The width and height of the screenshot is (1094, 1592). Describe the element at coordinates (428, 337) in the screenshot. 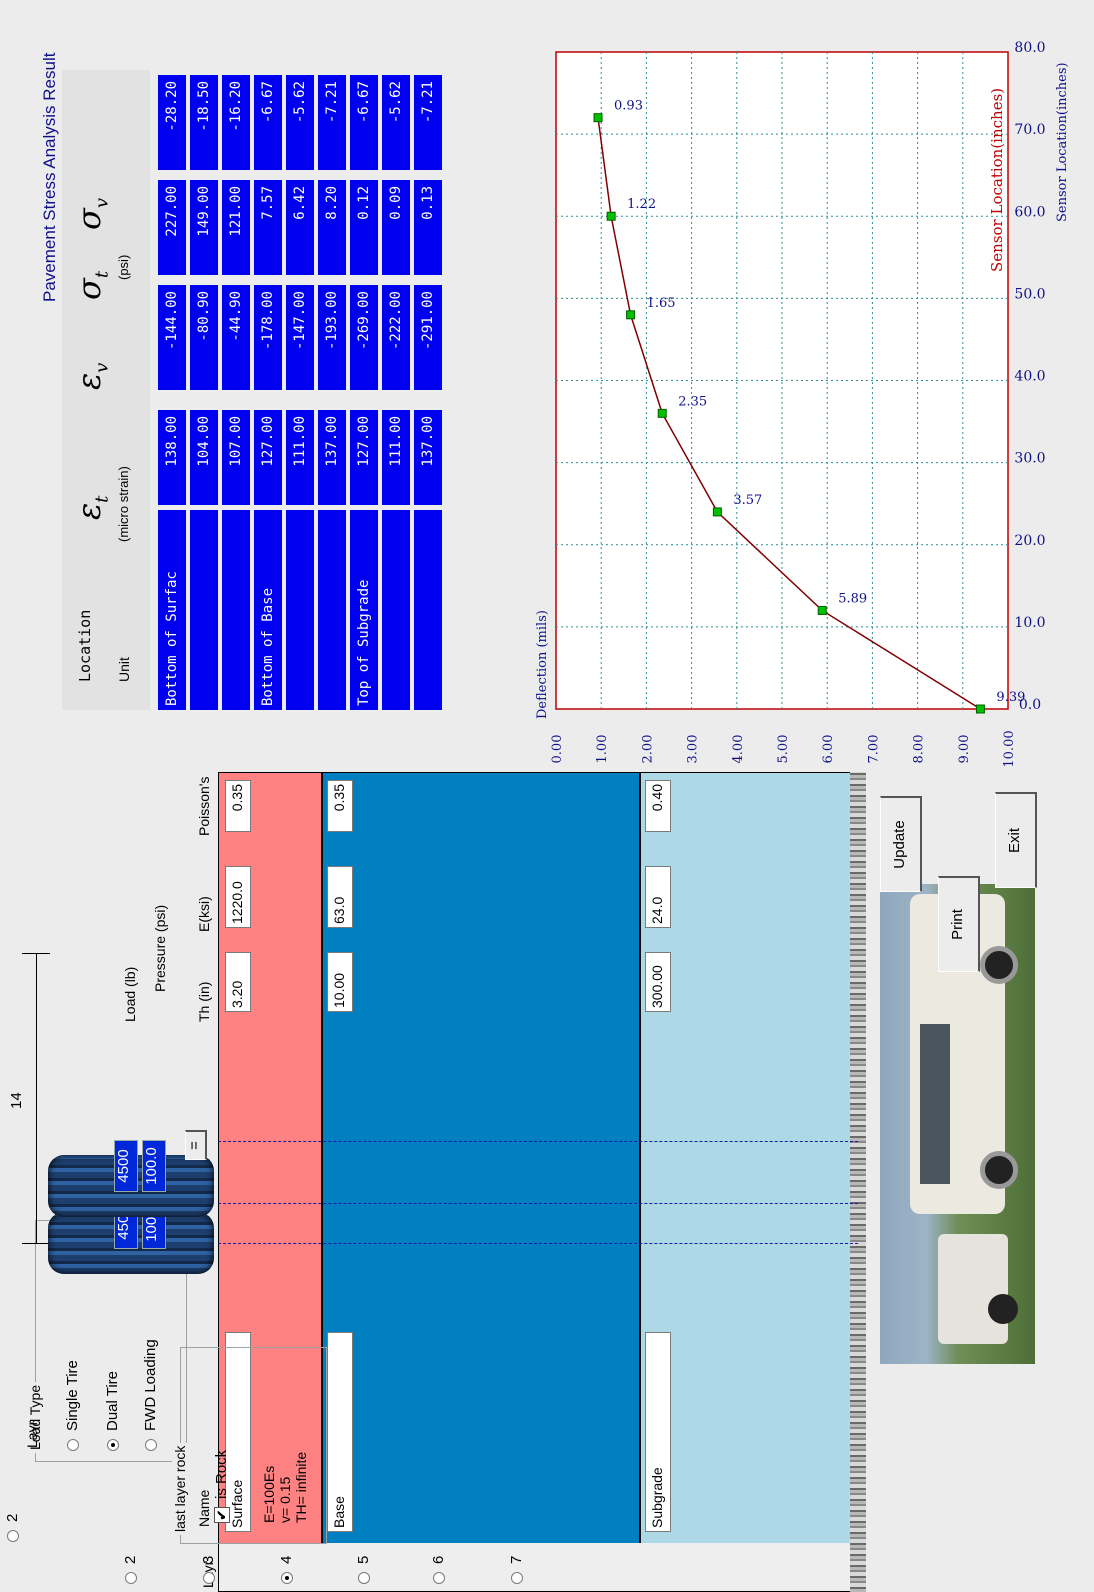

I see `stress-cell-ev: -291.00` at that location.